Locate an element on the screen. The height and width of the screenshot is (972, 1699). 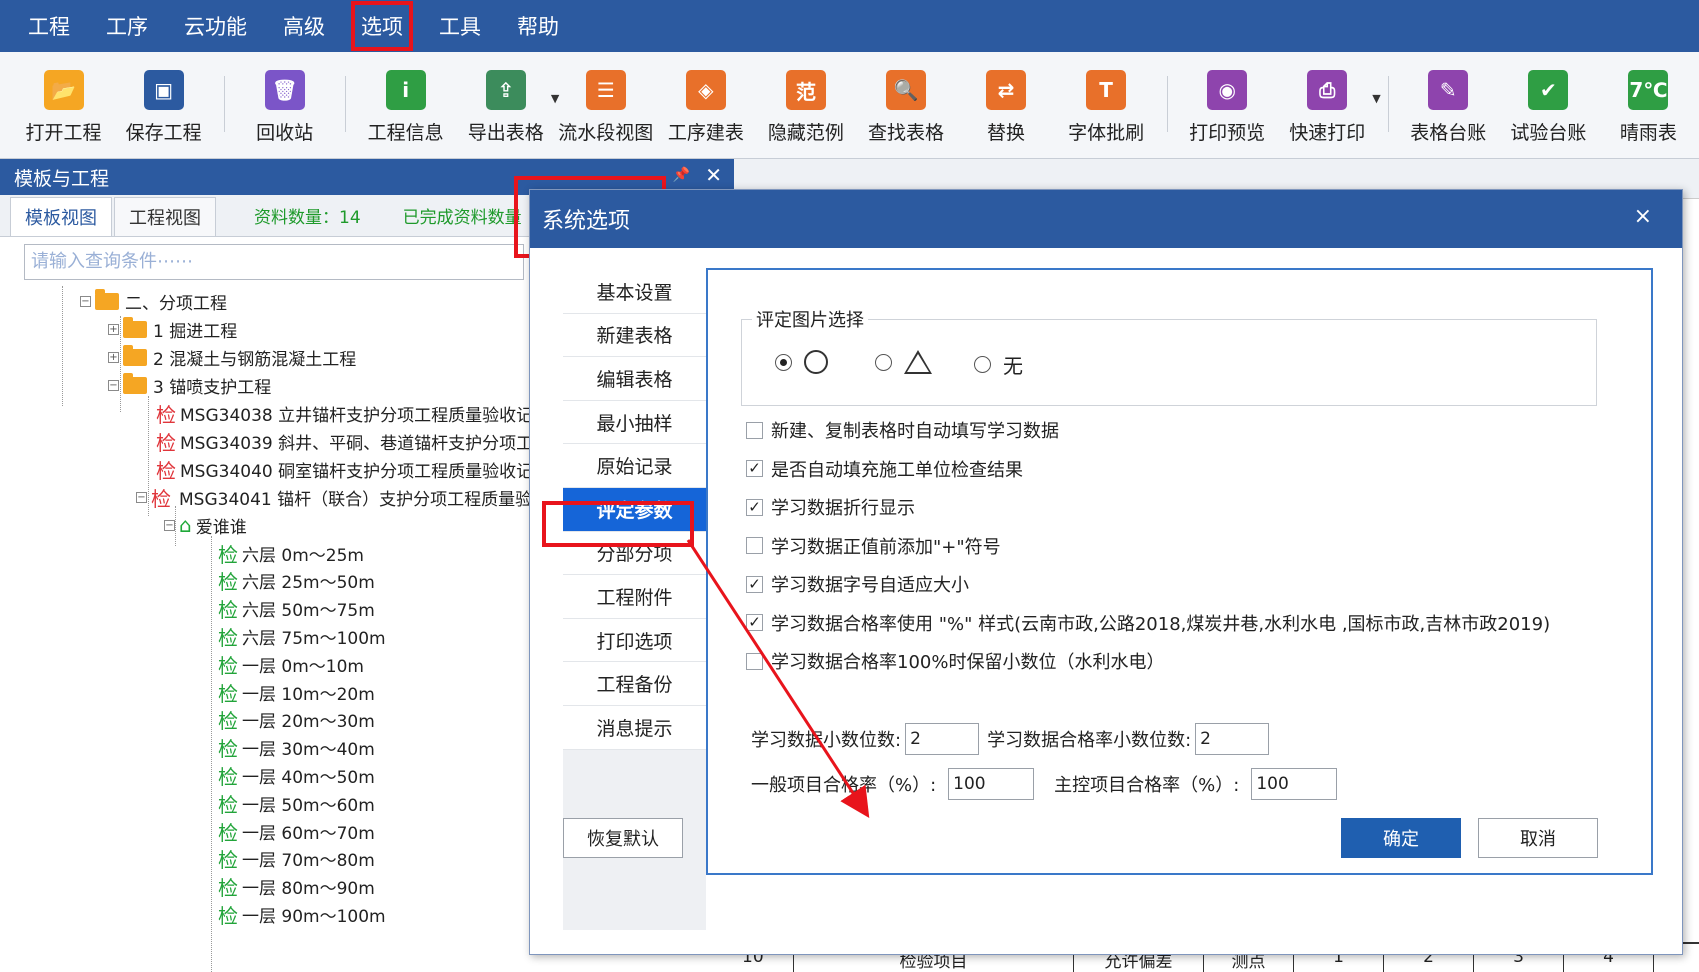
ribbon-button: ⇄ 替换 is located at coordinates (1006, 107).